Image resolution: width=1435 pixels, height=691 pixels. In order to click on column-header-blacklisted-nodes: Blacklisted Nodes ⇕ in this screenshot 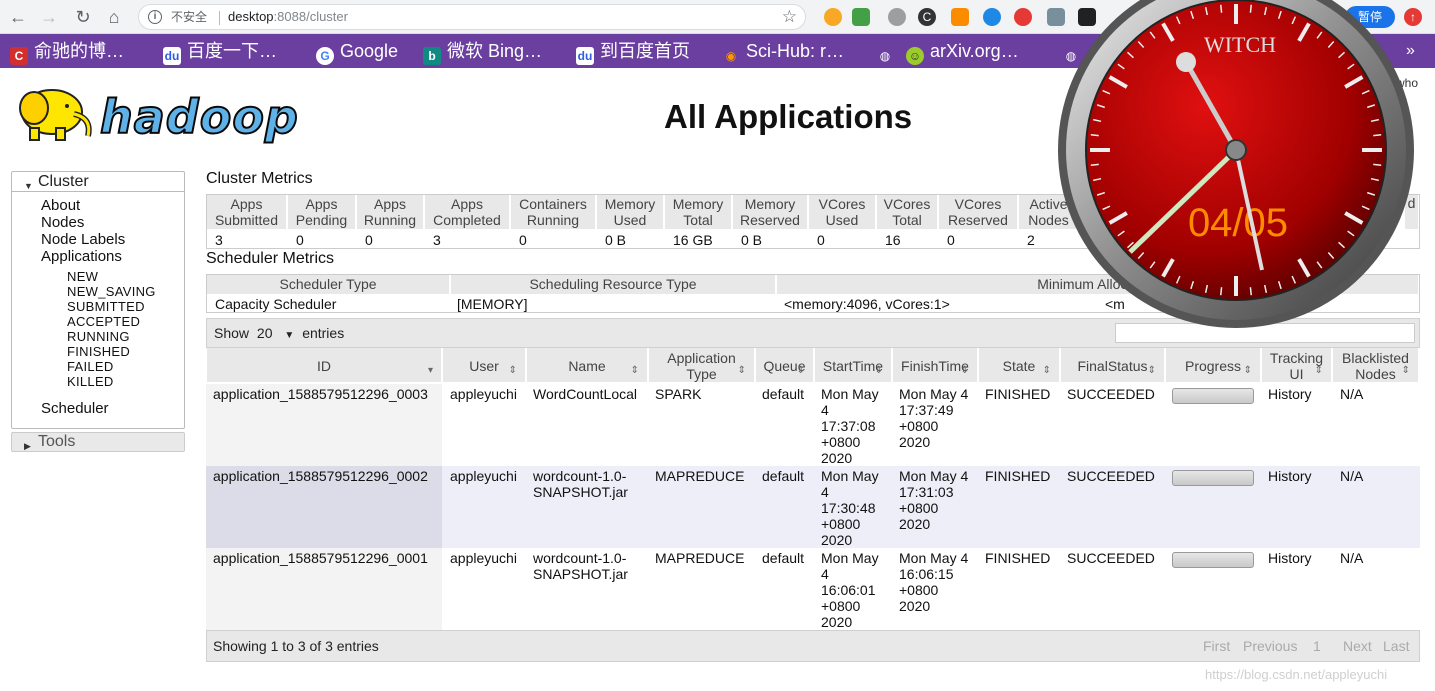, I will do `click(1376, 365)`.